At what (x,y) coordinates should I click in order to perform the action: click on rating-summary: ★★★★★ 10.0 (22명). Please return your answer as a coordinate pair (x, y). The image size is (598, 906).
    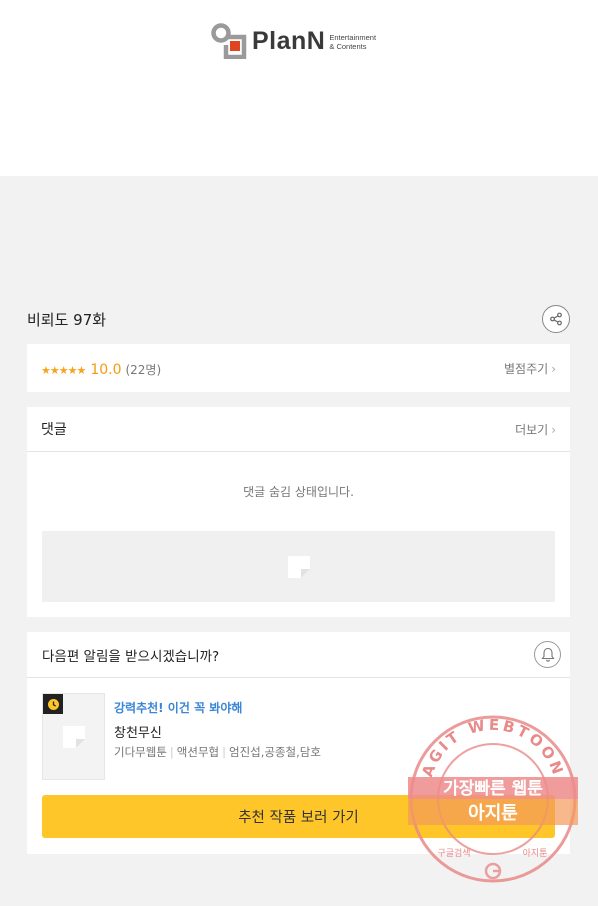
    Looking at the image, I should click on (101, 368).